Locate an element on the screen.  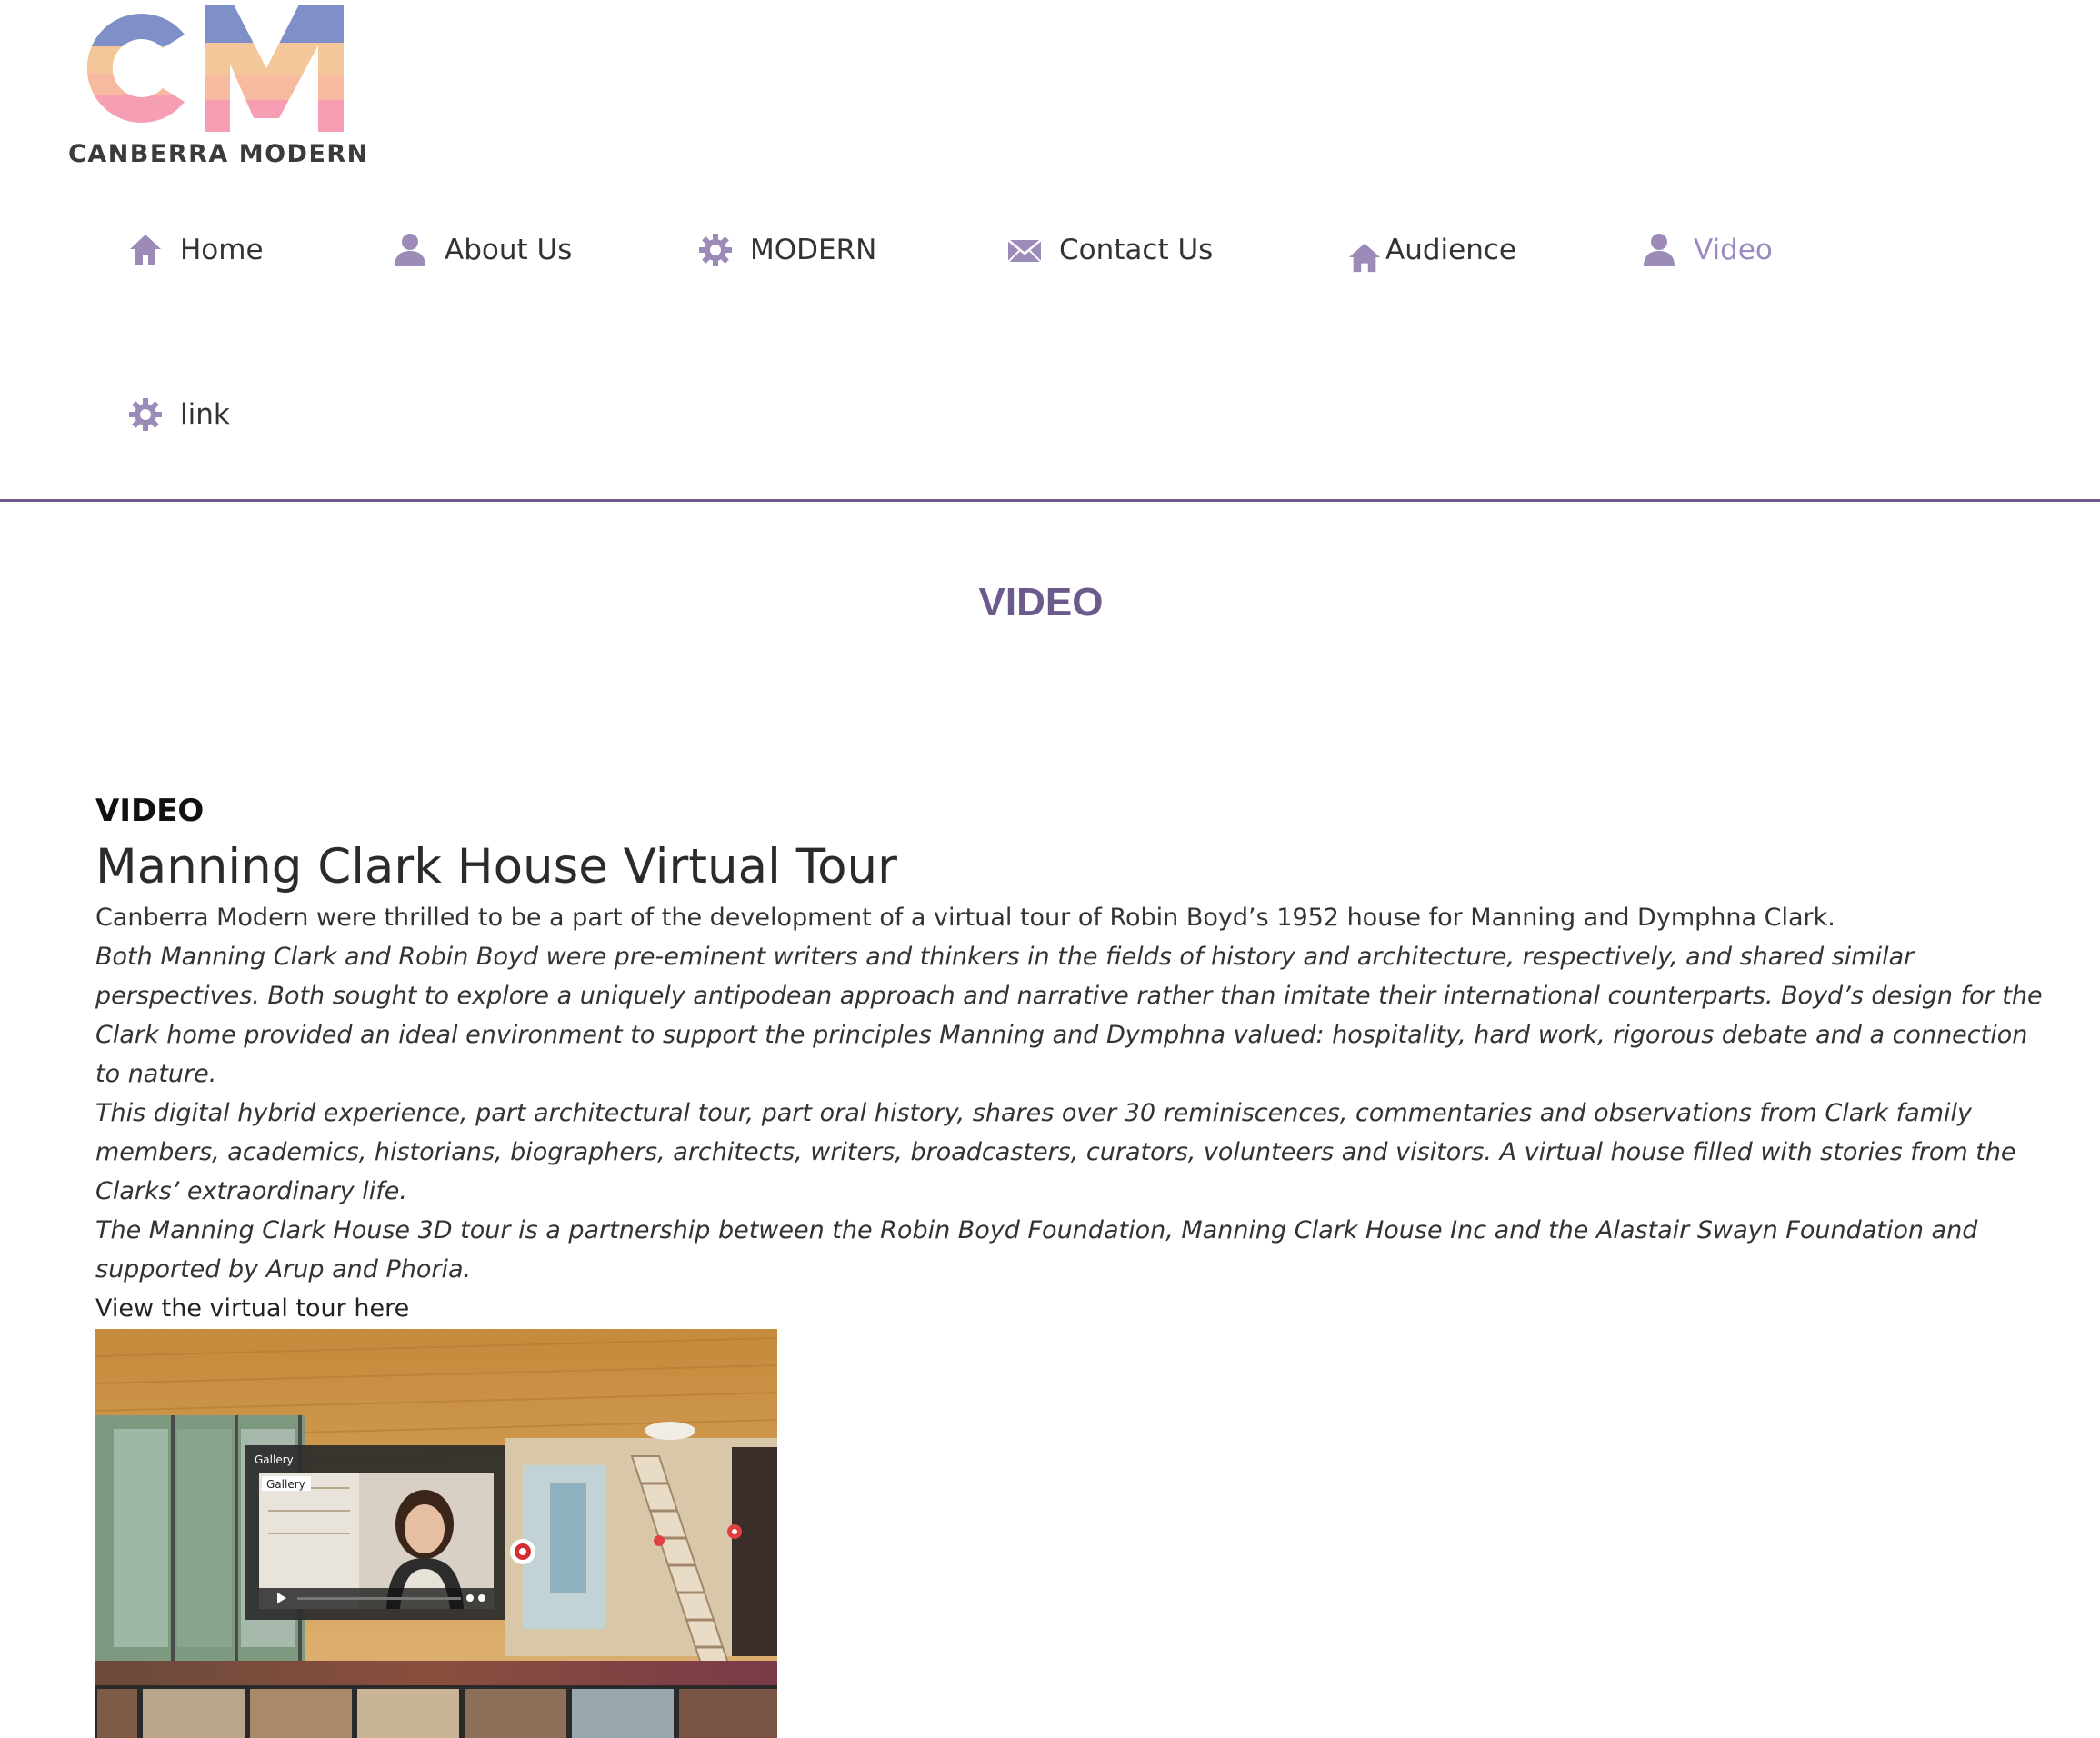
nav-item-audience: Audience is located at coordinates (1431, 250).